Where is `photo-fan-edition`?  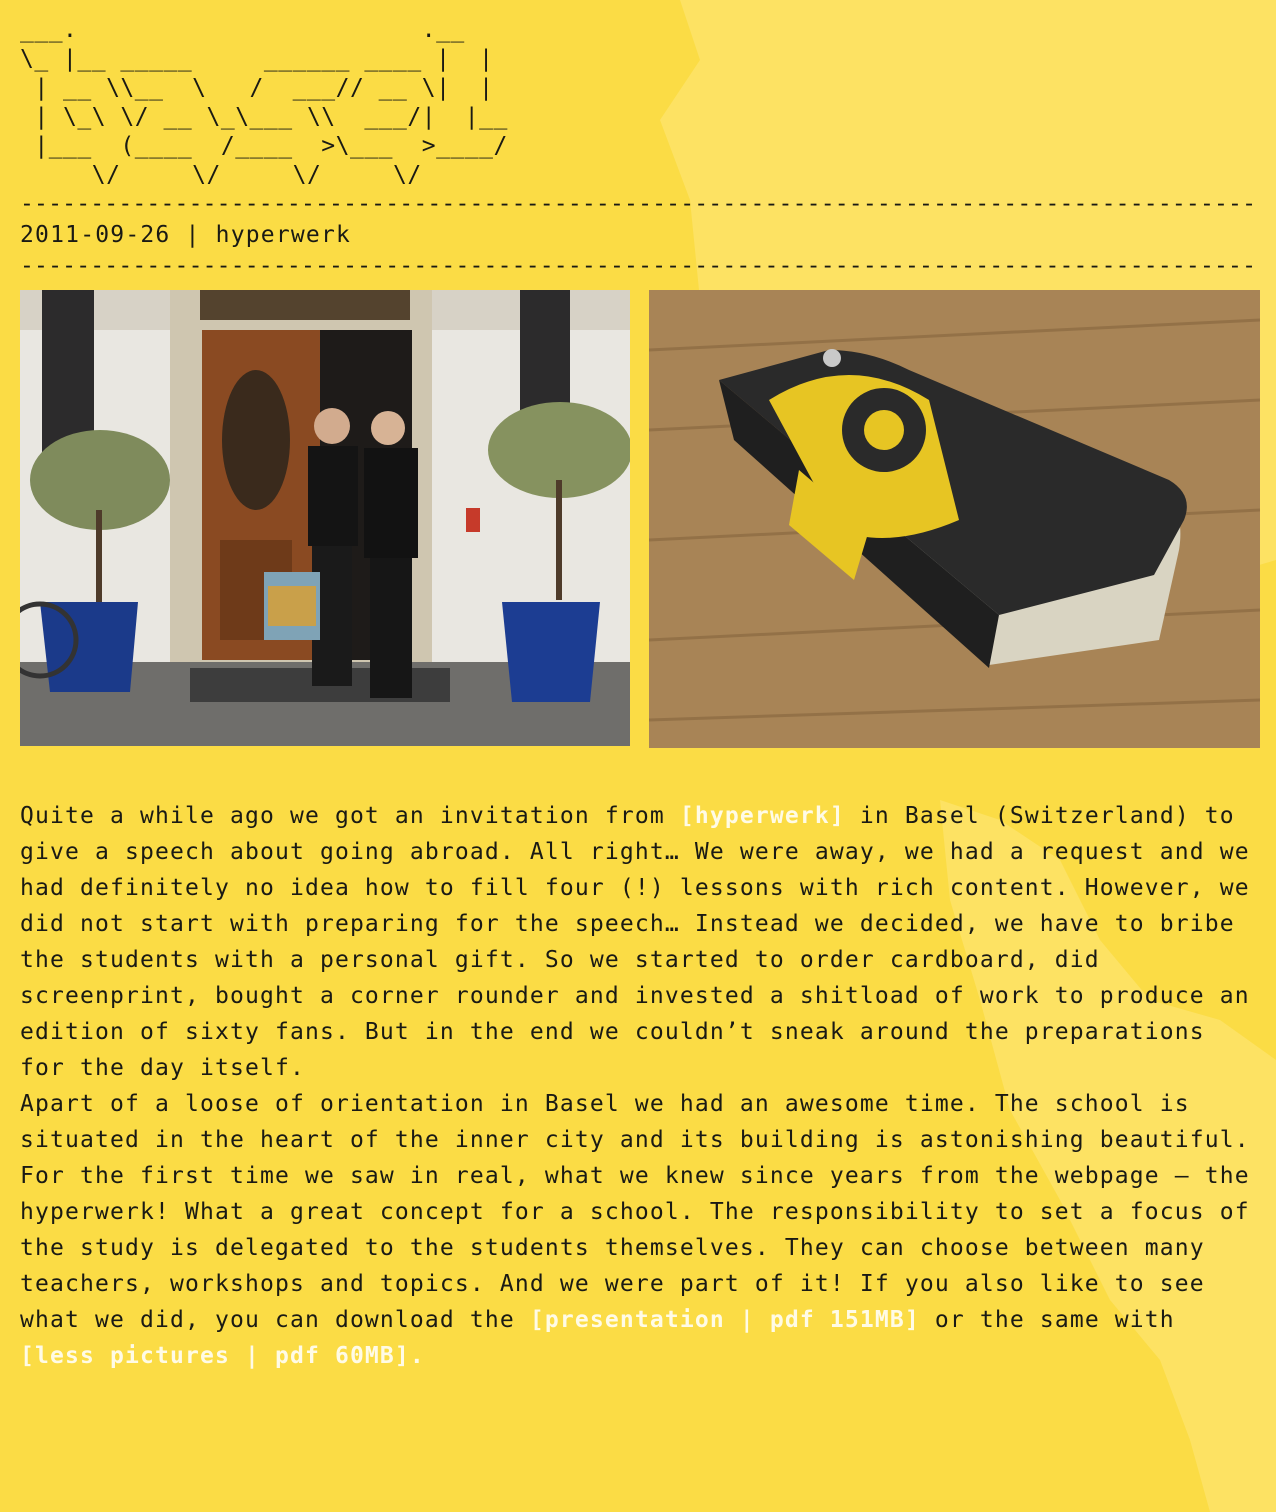 photo-fan-edition is located at coordinates (954, 519).